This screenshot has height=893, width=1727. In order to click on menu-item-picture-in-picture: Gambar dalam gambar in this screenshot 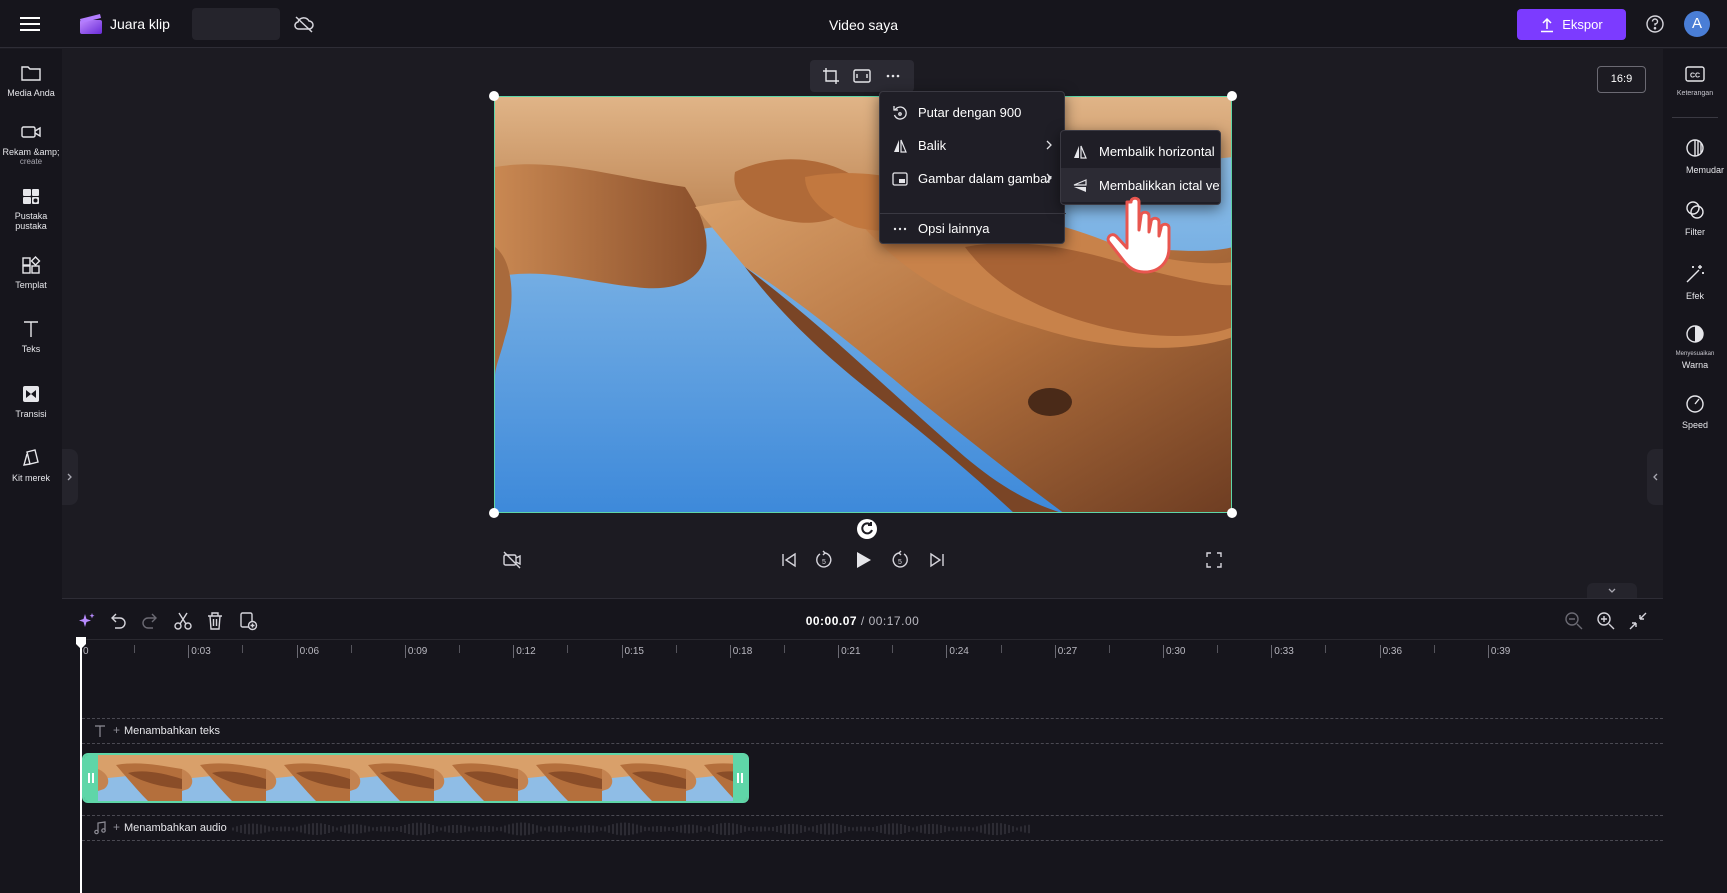, I will do `click(973, 178)`.